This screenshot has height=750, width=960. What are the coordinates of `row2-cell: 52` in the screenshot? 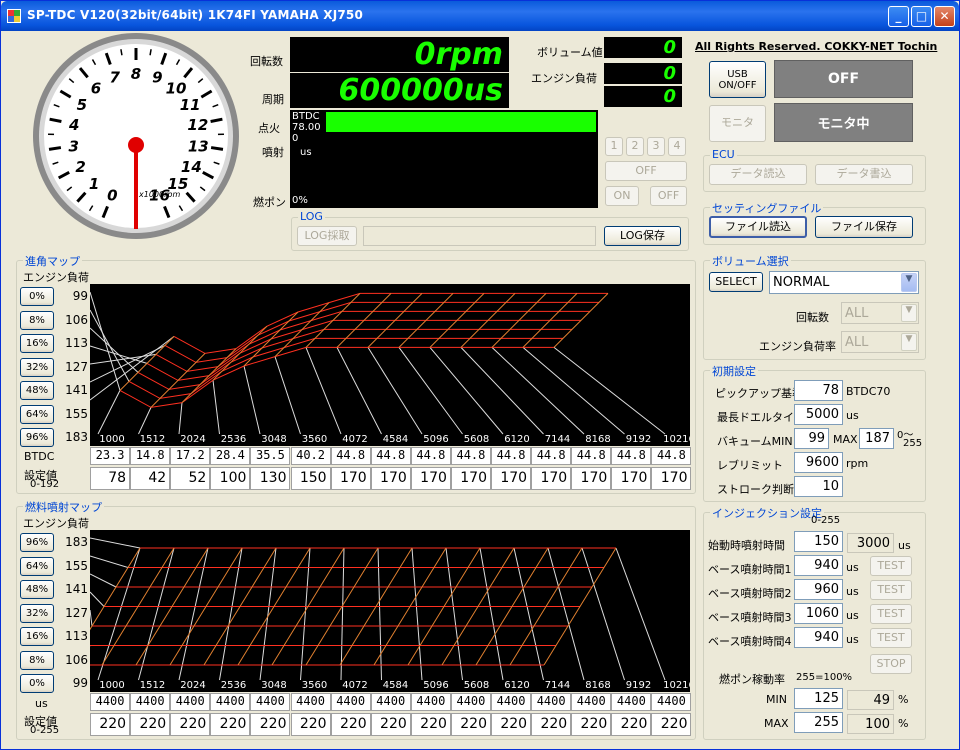 It's located at (190, 478).